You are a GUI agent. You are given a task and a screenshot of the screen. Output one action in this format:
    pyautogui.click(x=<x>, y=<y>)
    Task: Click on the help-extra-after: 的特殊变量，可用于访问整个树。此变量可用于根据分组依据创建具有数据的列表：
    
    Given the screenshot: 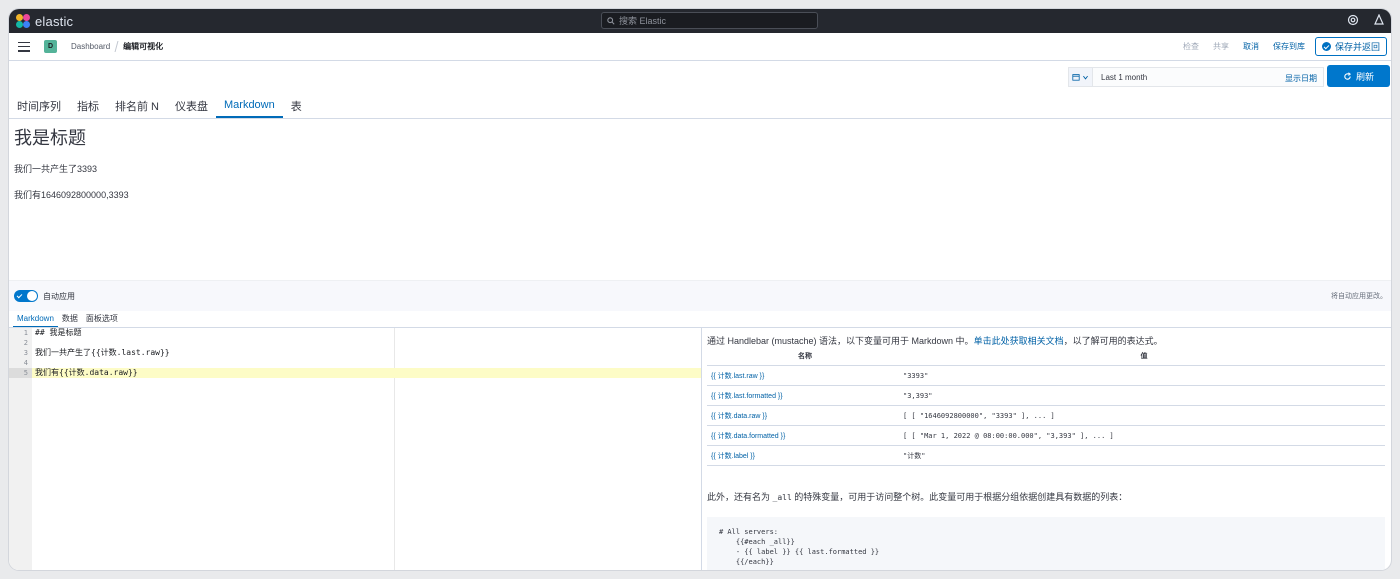 What is the action you would take?
    pyautogui.click(x=959, y=497)
    